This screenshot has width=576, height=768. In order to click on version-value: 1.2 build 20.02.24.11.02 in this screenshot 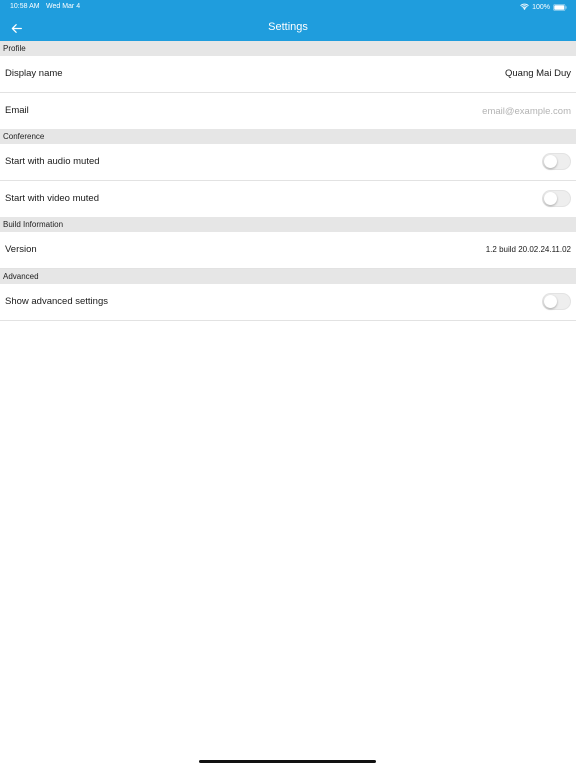, I will do `click(528, 249)`.